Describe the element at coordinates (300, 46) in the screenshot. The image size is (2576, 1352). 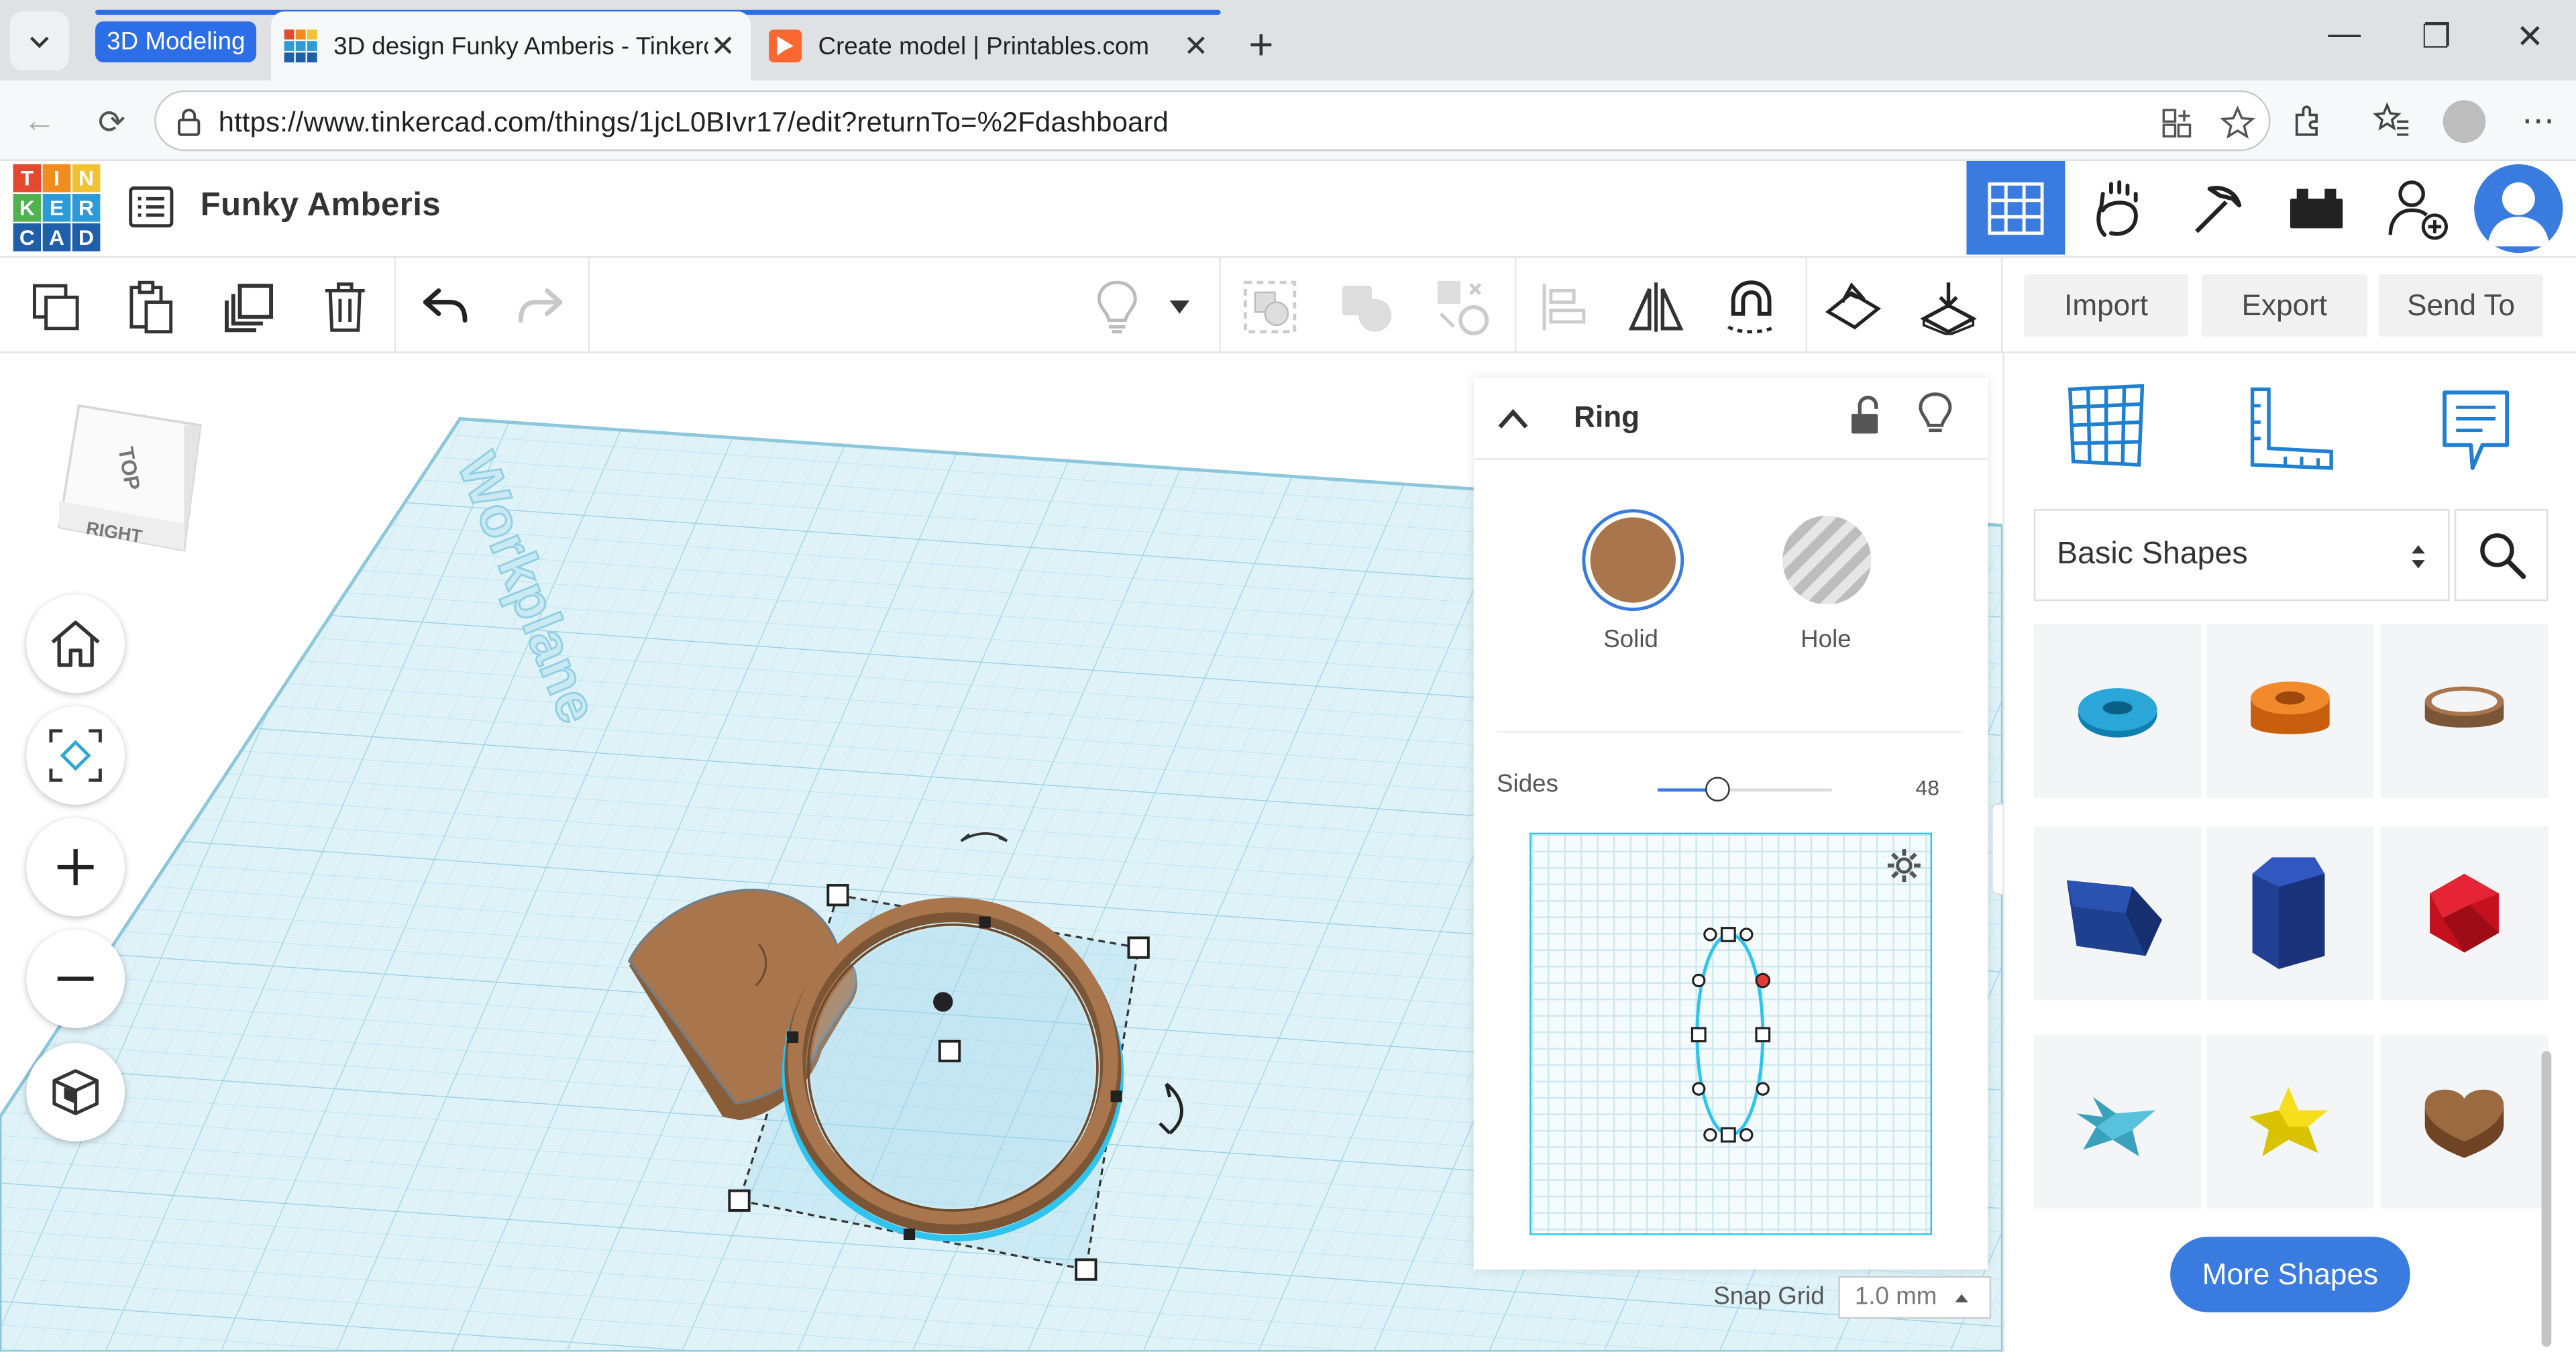
I see `tinkercad-favicon-icon` at that location.